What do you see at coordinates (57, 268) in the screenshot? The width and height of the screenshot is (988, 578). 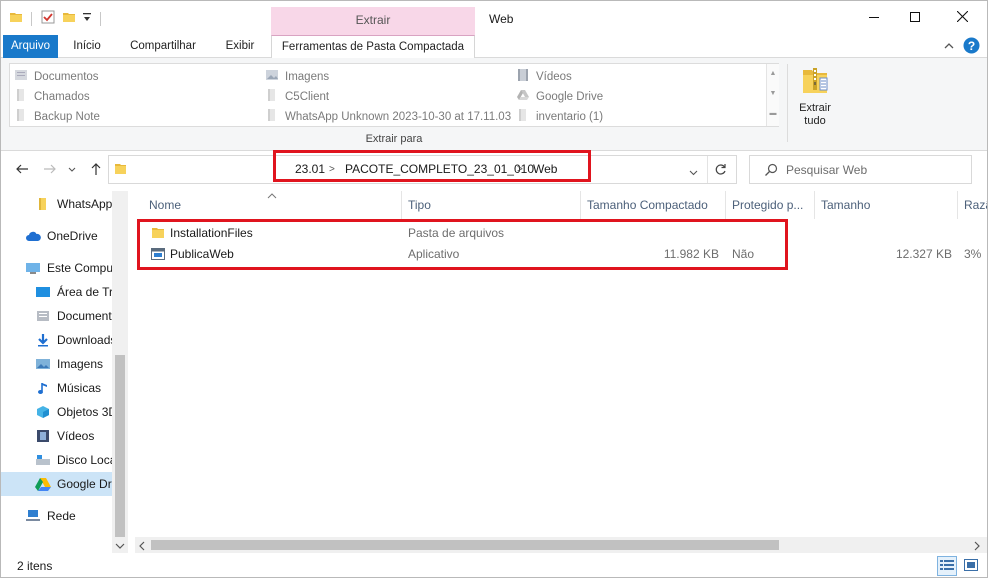 I see `nav-item-este-computador: Este Computador` at bounding box center [57, 268].